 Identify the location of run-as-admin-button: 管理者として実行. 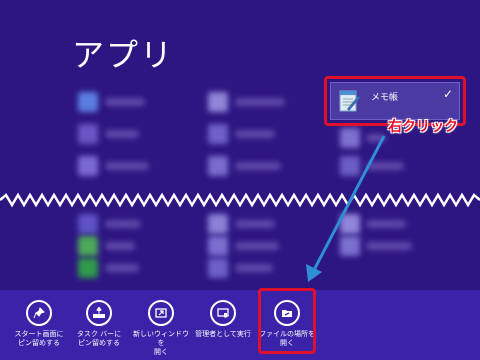
(223, 319).